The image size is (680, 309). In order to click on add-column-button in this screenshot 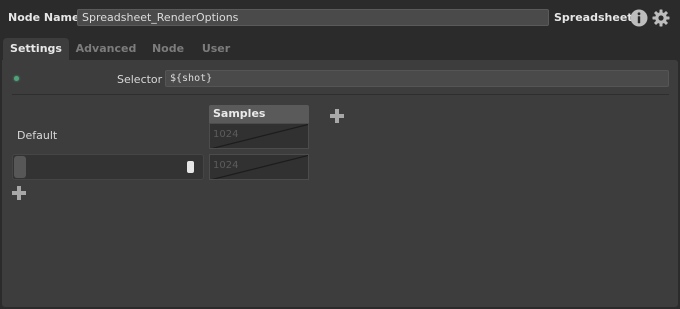, I will do `click(337, 116)`.